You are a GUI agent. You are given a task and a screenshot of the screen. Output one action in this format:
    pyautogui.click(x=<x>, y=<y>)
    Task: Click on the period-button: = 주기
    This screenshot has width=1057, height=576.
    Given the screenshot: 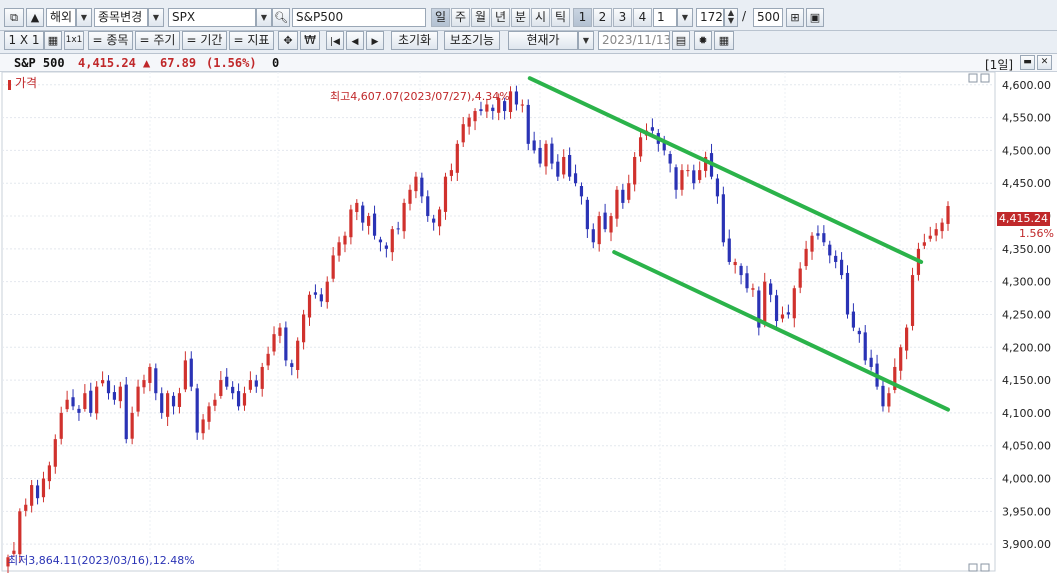 What is the action you would take?
    pyautogui.click(x=157, y=40)
    